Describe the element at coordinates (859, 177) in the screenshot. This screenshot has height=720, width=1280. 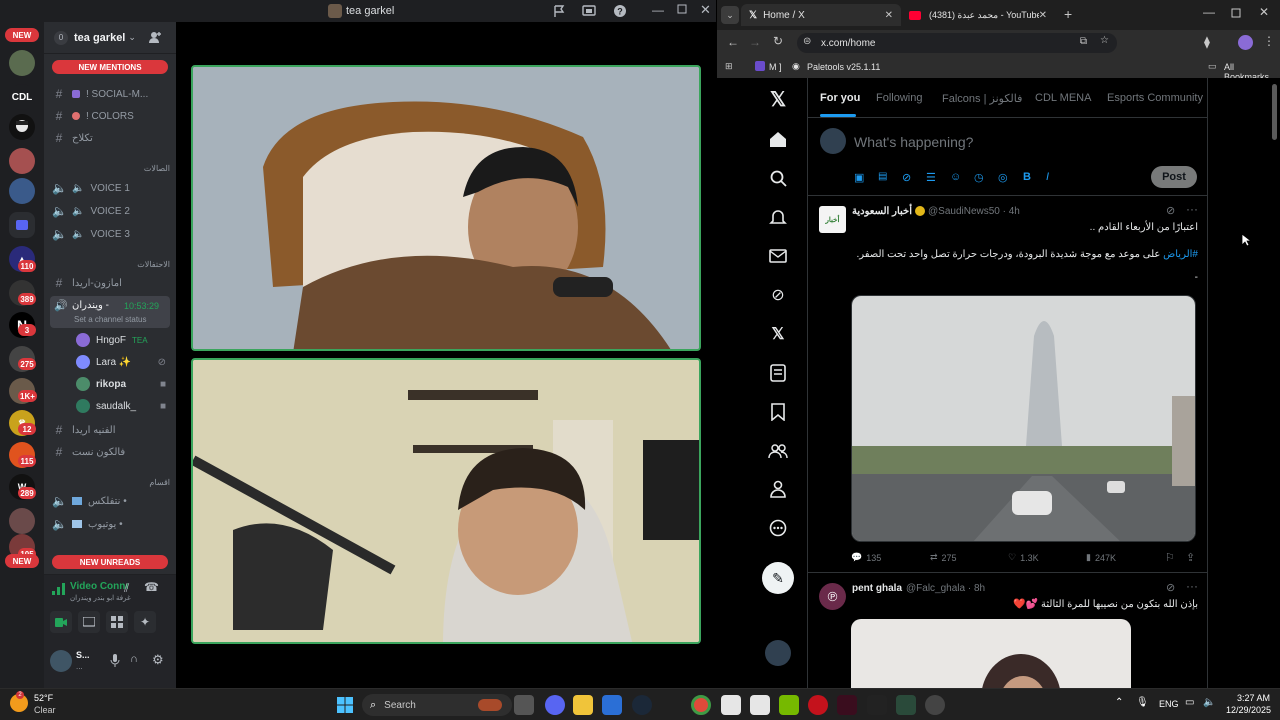
I see `media-icon: ▣` at that location.